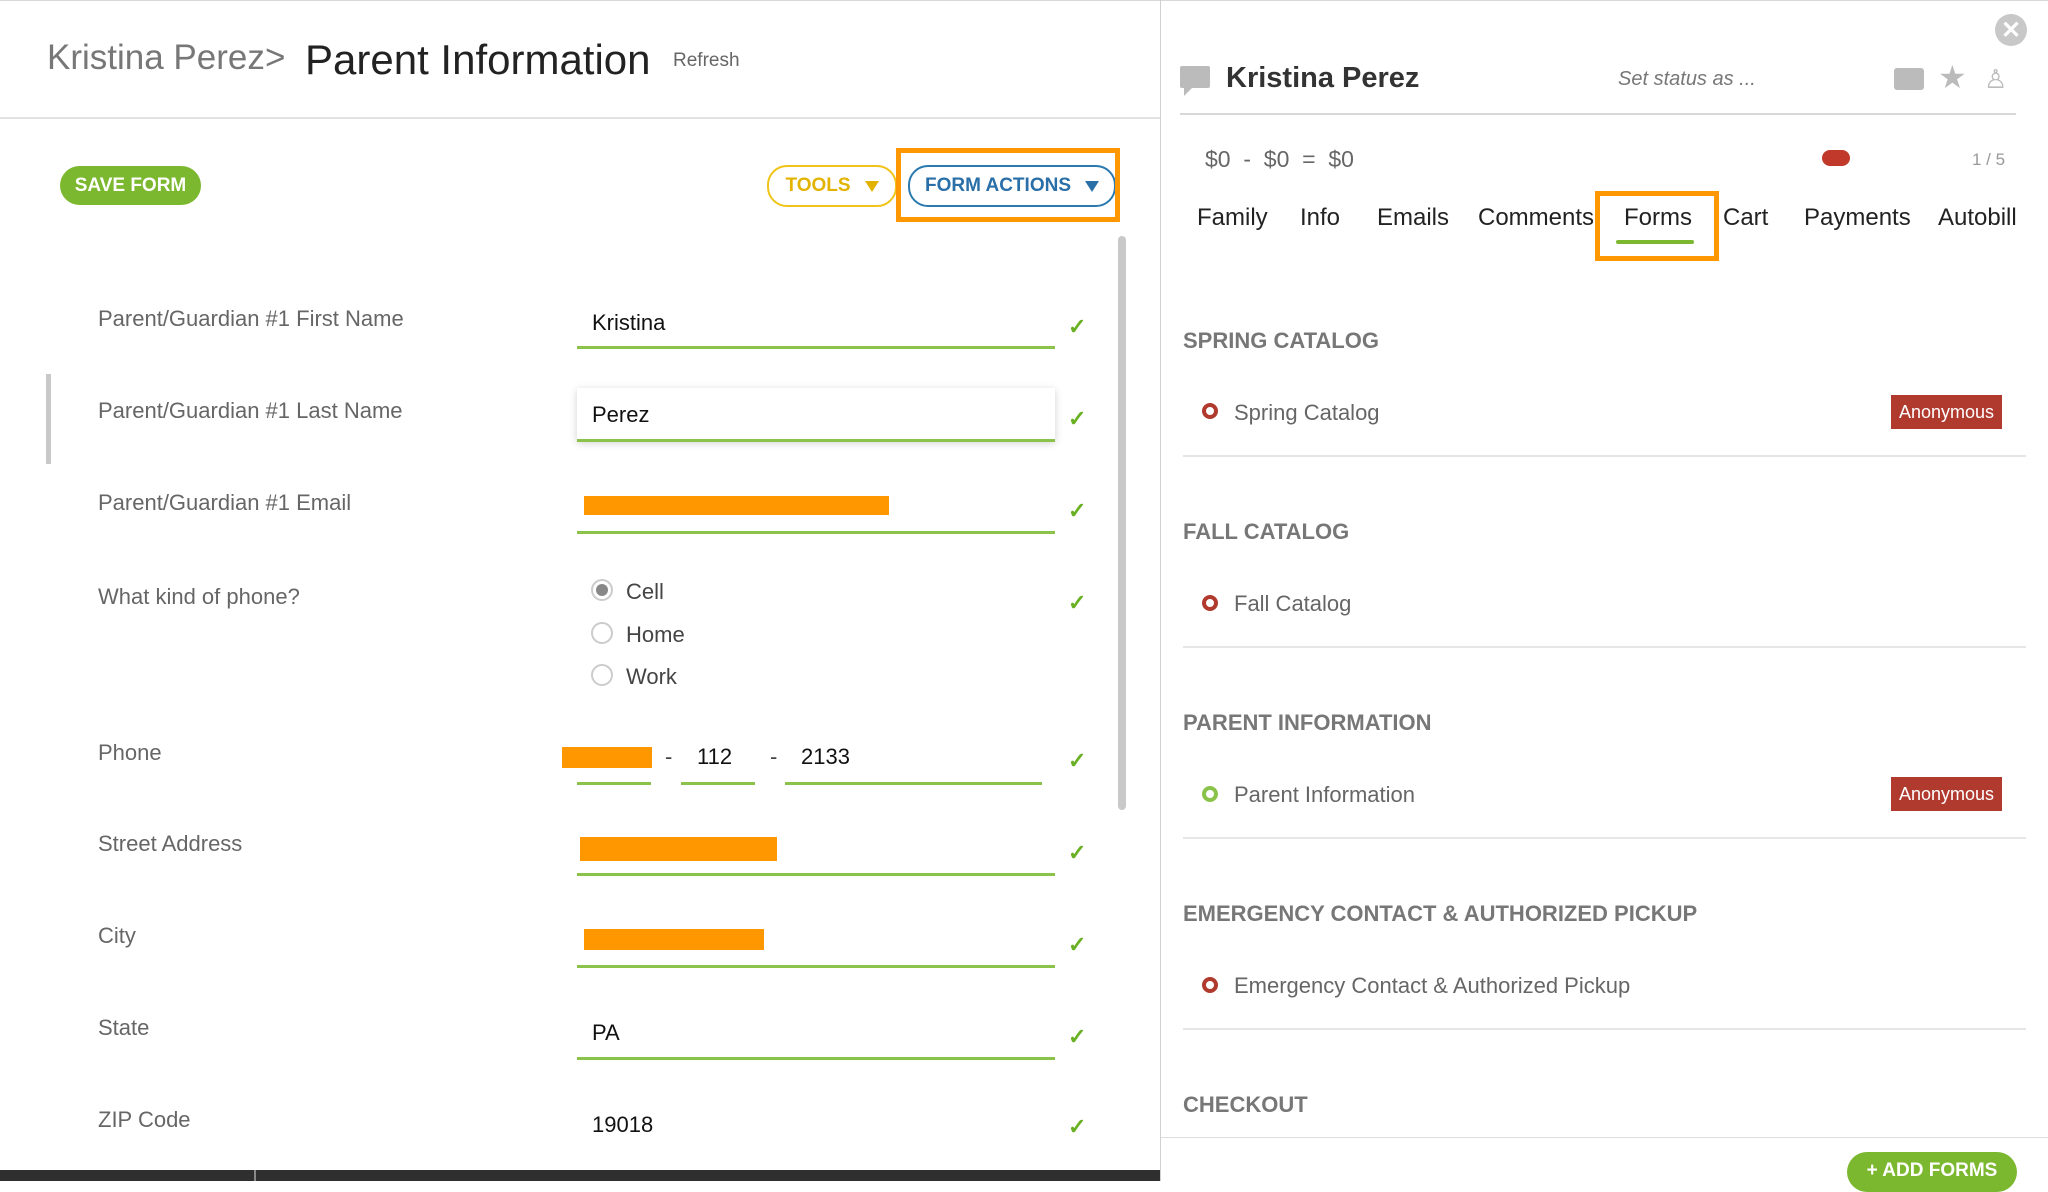  Describe the element at coordinates (478, 59) in the screenshot. I see `page-title: Parent Information` at that location.